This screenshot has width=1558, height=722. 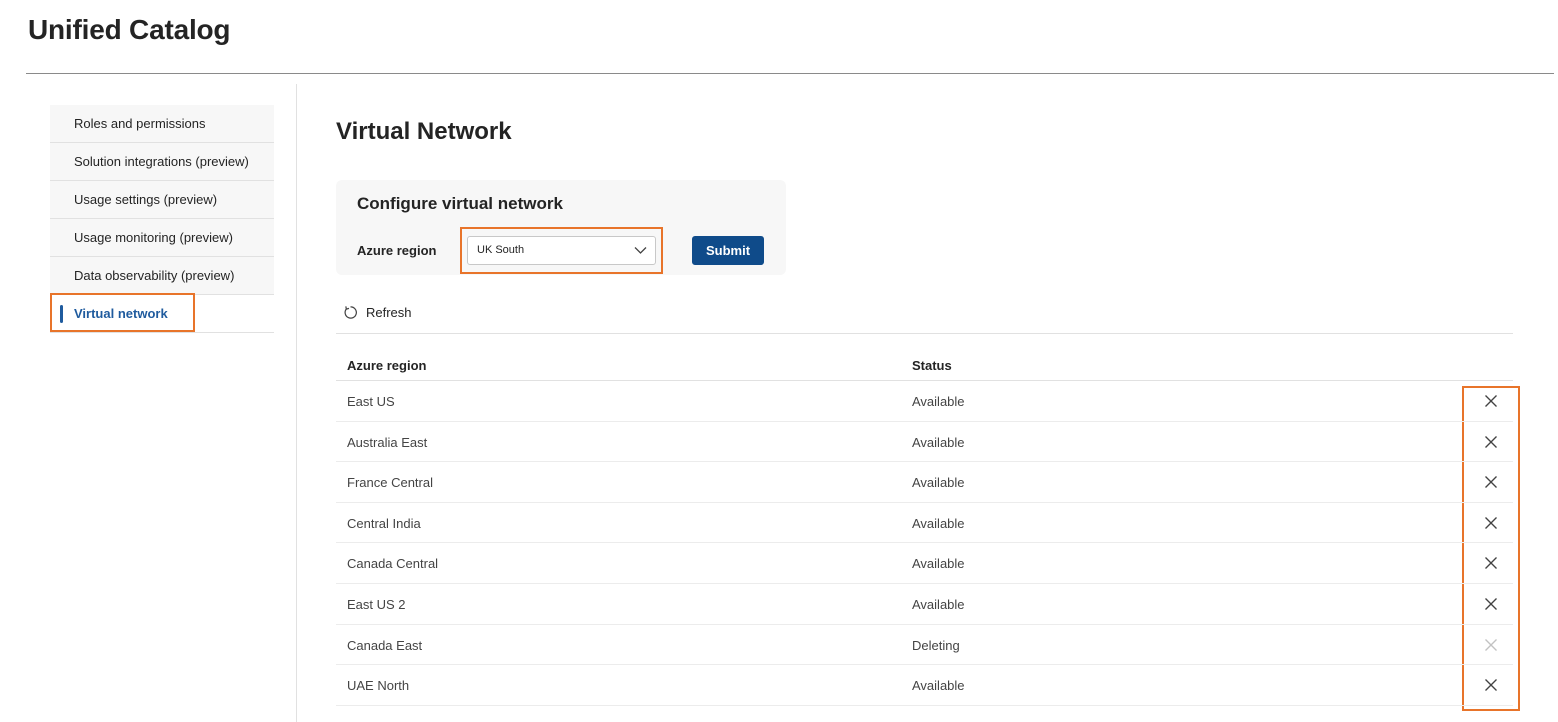 I want to click on sidebar-item-virtual-network: Virtual network, so click(x=162, y=314).